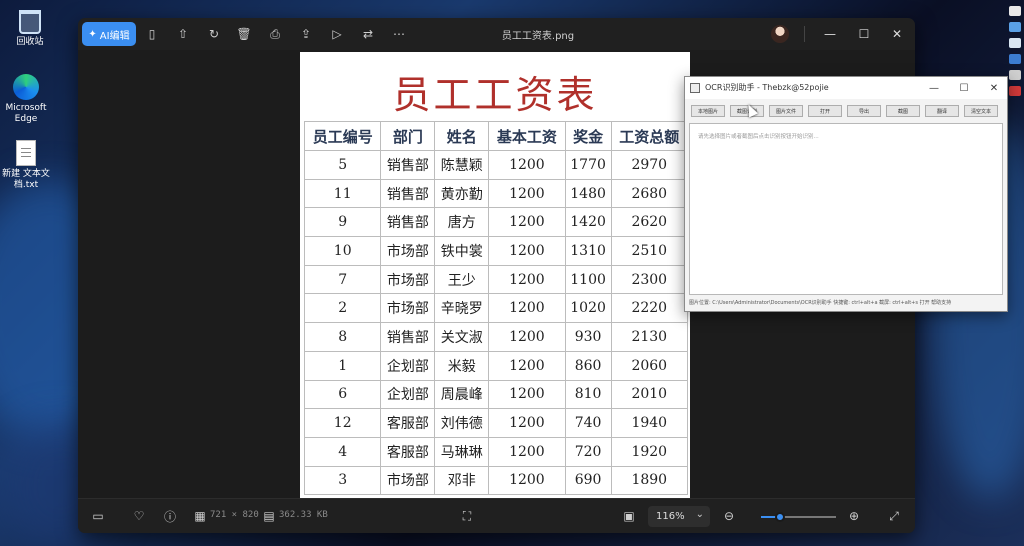 This screenshot has width=1024, height=546. Describe the element at coordinates (467, 516) in the screenshot. I see `fit-to-window-icon: ⛶` at that location.